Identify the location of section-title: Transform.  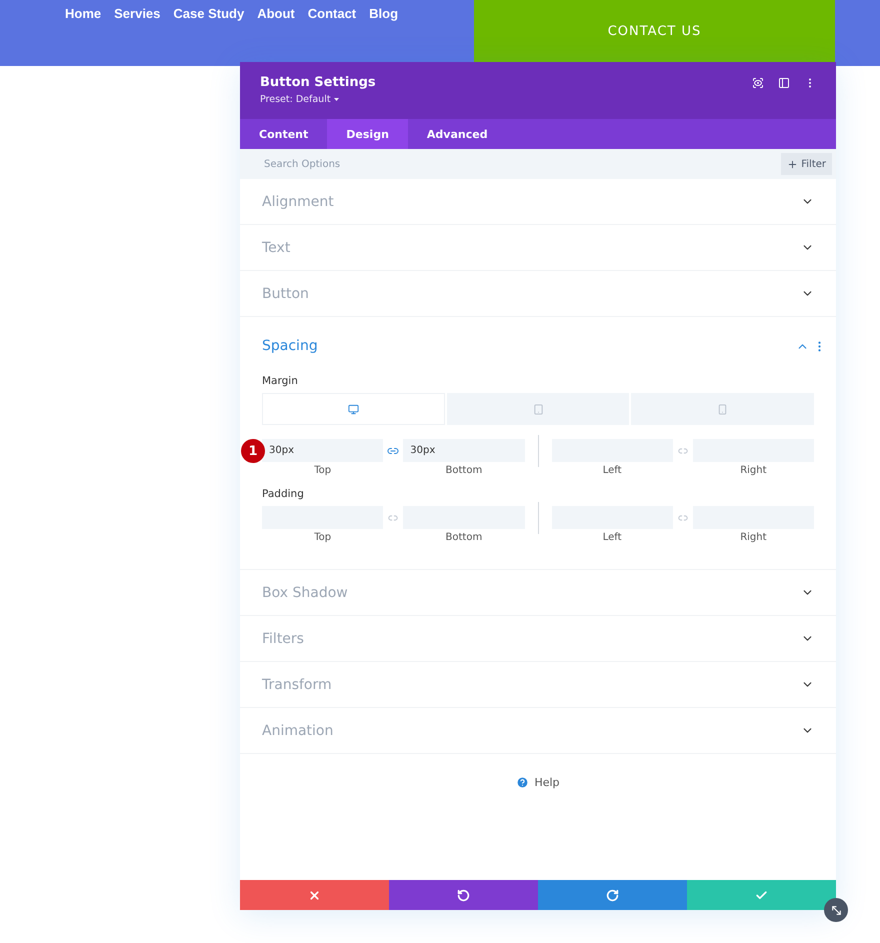
(297, 684).